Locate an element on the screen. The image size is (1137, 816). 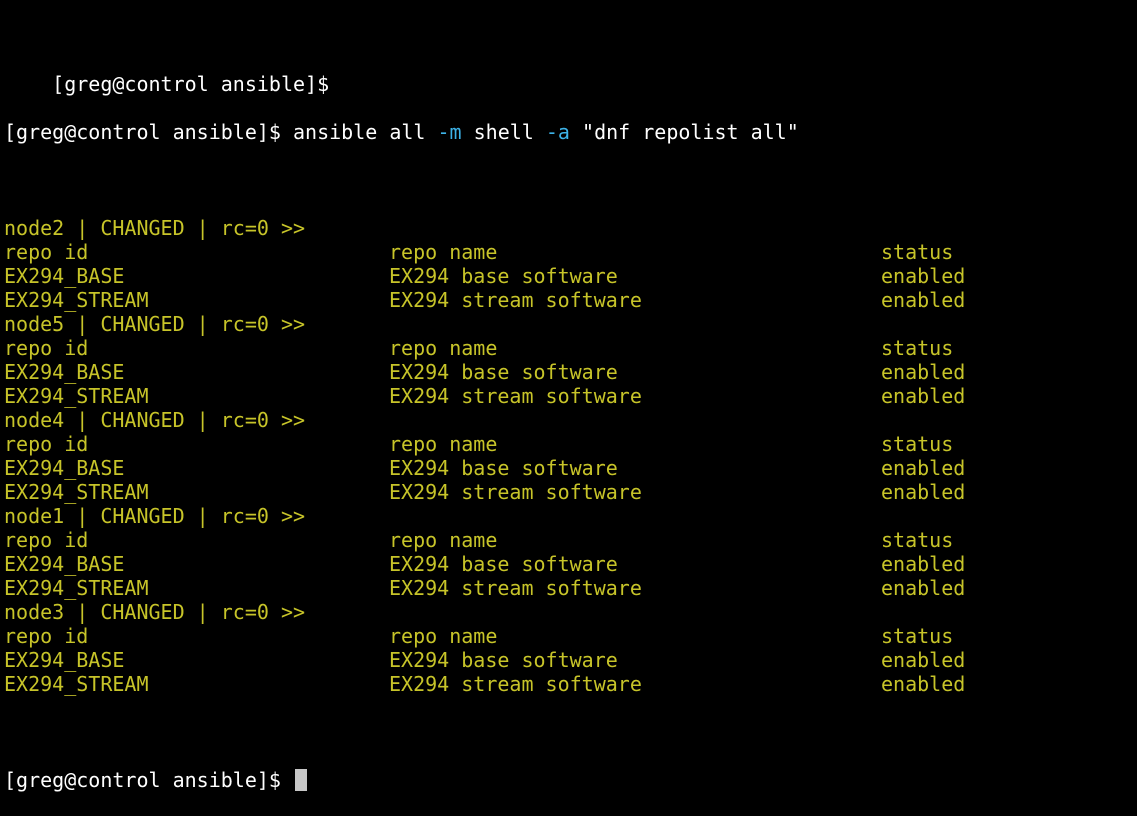
command-flag-module: -m is located at coordinates (449, 132).